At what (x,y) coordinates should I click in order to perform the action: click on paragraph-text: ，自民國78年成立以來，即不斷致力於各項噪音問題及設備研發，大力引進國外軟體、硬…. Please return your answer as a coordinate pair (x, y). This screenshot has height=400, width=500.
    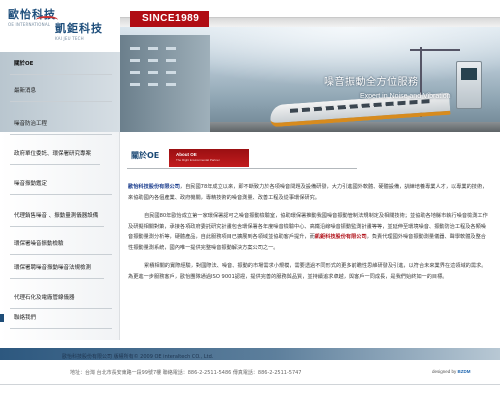
    Looking at the image, I should click on (308, 192).